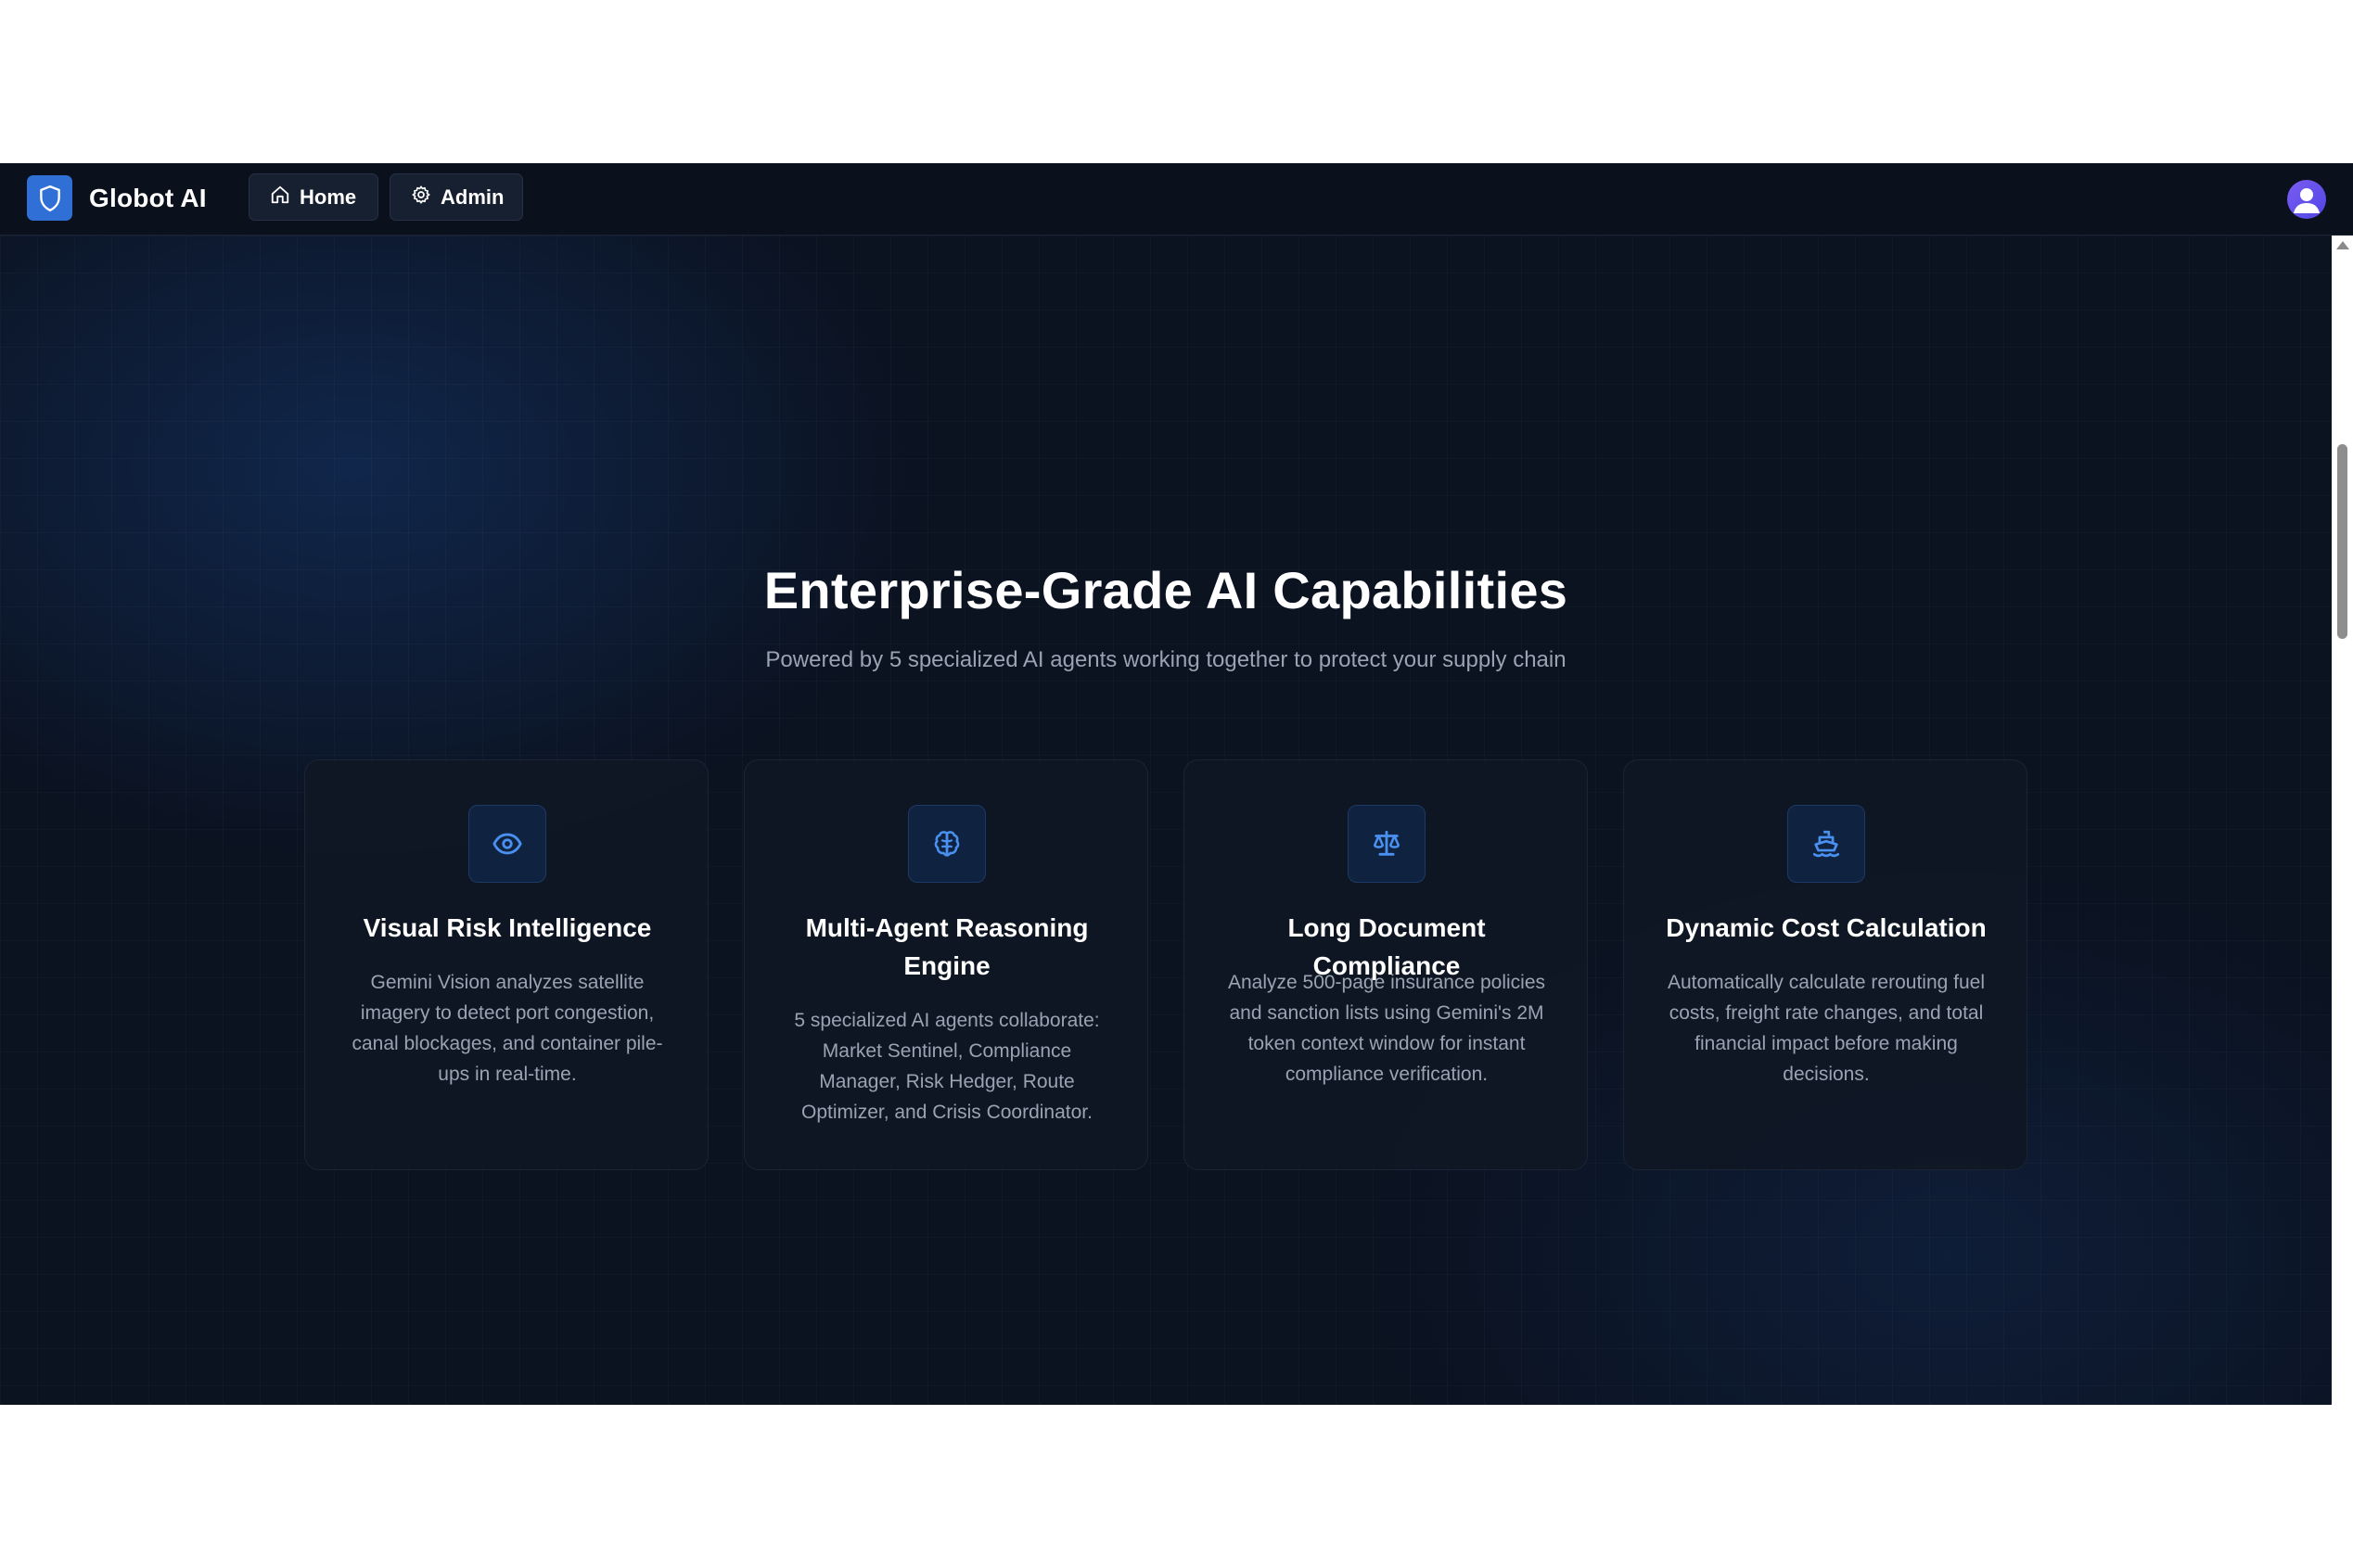 The height and width of the screenshot is (1568, 2353). Describe the element at coordinates (421, 197) in the screenshot. I see `gear-icon` at that location.